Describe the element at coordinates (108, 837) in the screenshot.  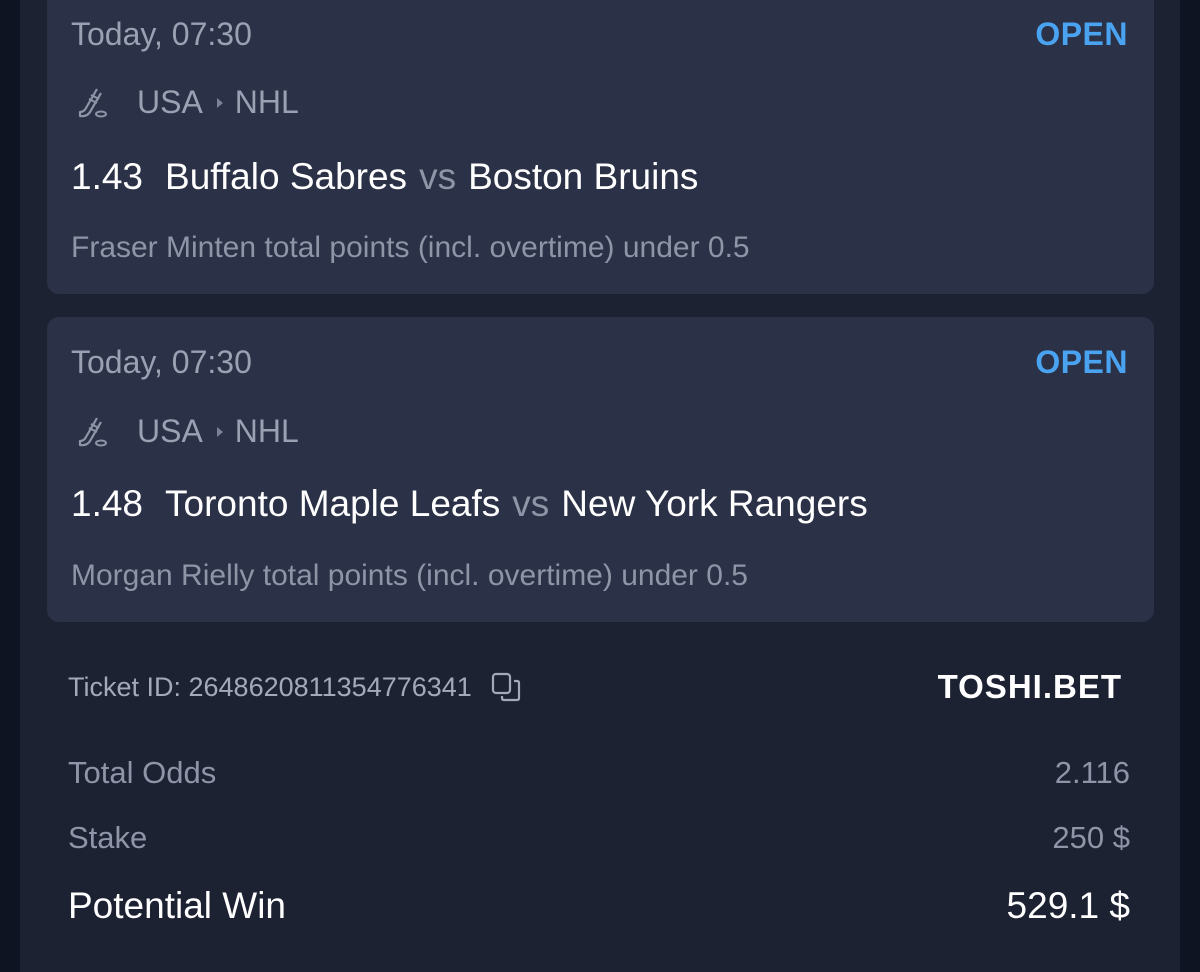
I see `stake-label: Stake` at that location.